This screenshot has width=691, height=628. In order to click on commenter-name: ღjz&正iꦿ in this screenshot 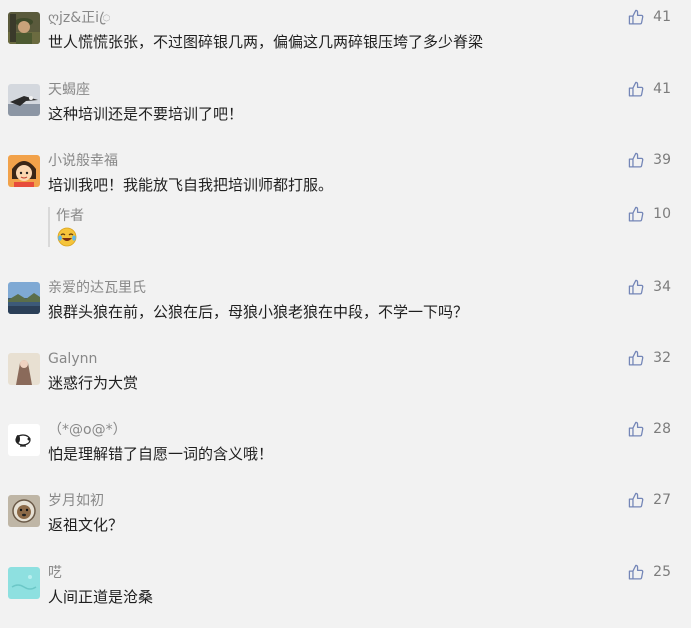, I will do `click(79, 18)`.